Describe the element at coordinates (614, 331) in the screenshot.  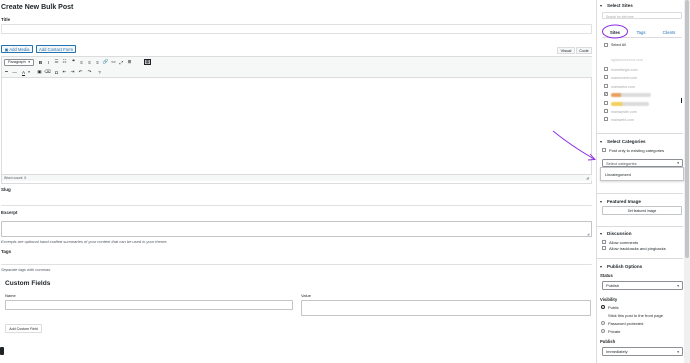
I see `visibility-private-label: Private` at that location.